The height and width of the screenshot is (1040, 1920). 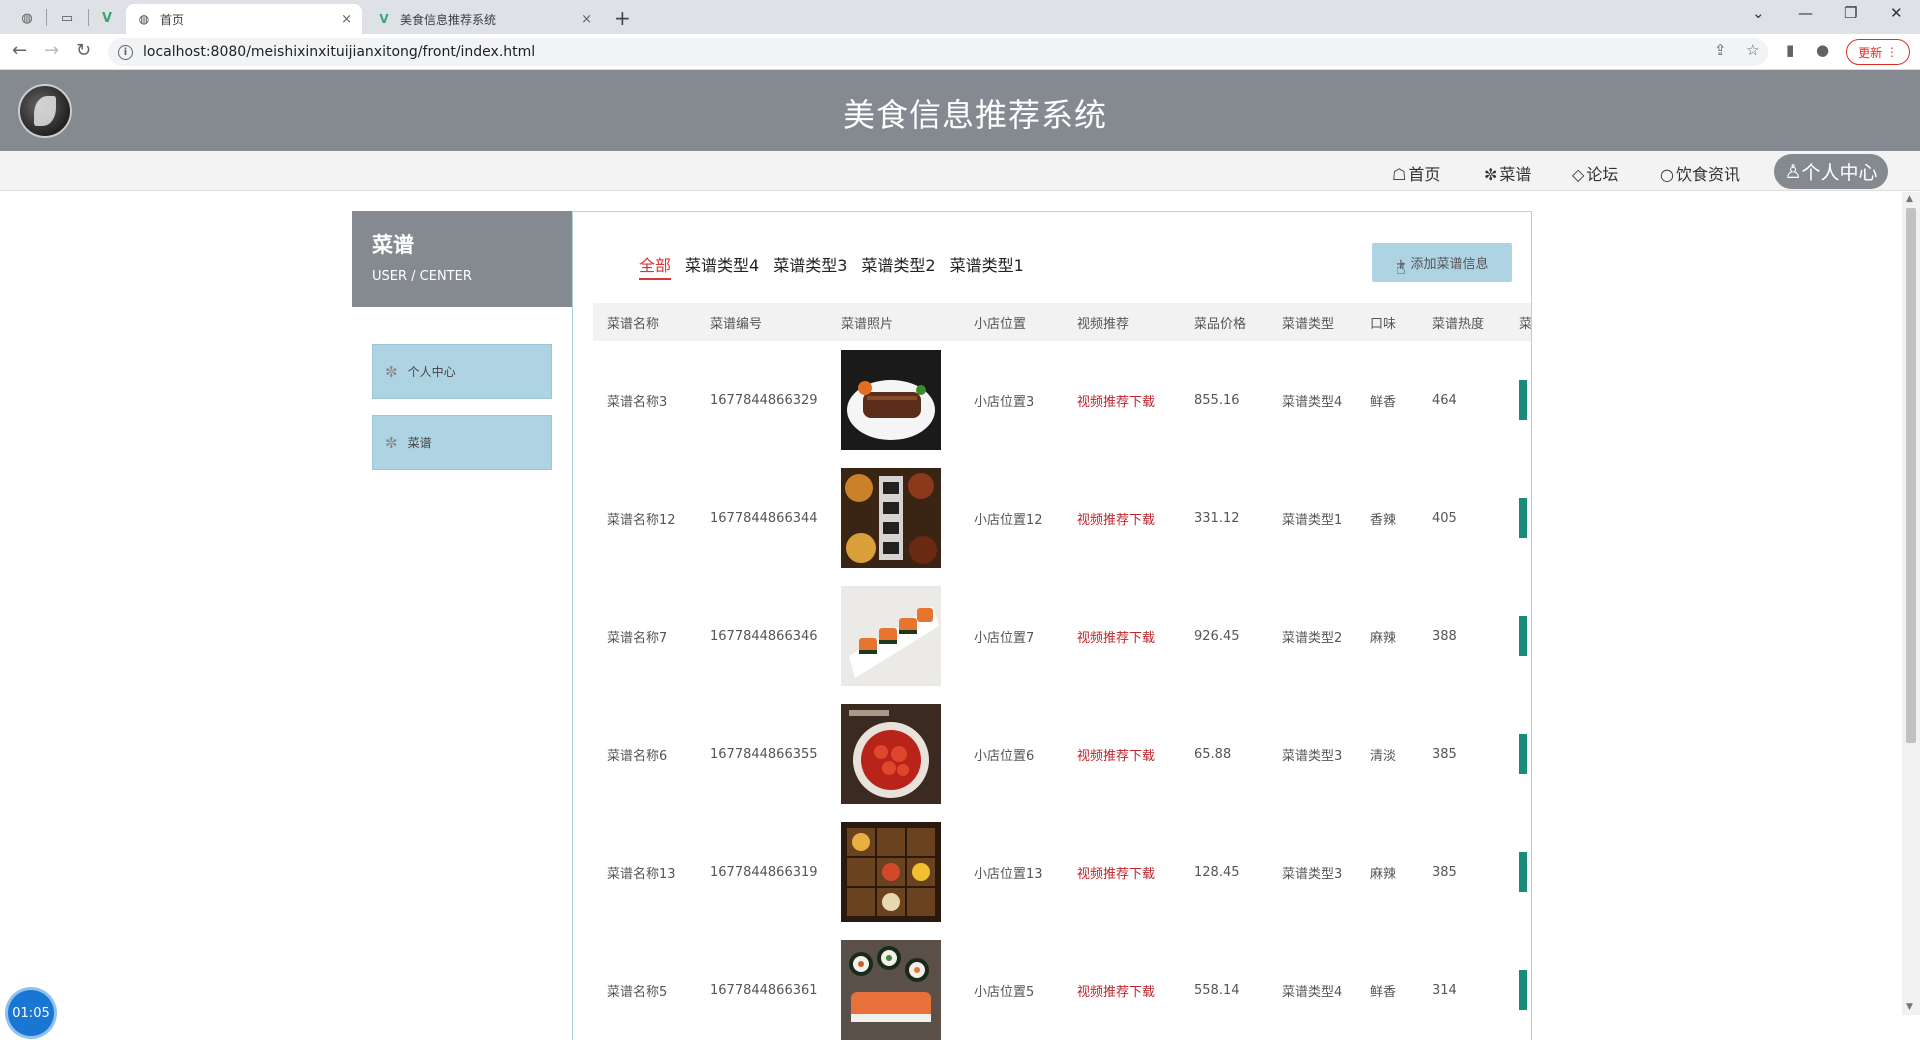 I want to click on sidebar-title: 菜谱, so click(x=393, y=245).